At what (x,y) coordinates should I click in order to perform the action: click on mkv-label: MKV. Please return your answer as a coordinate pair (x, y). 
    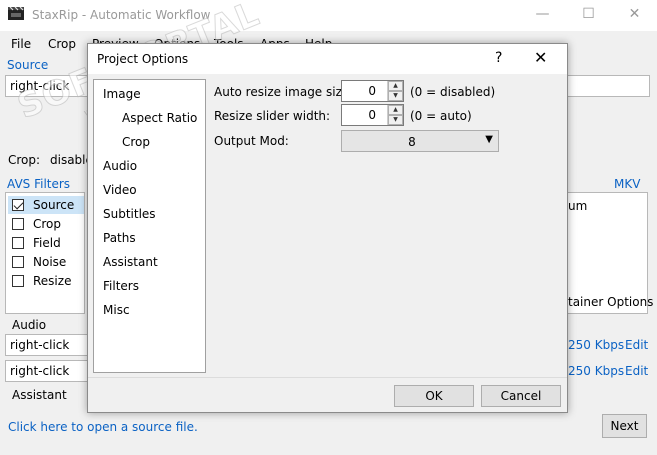
    Looking at the image, I should click on (627, 184).